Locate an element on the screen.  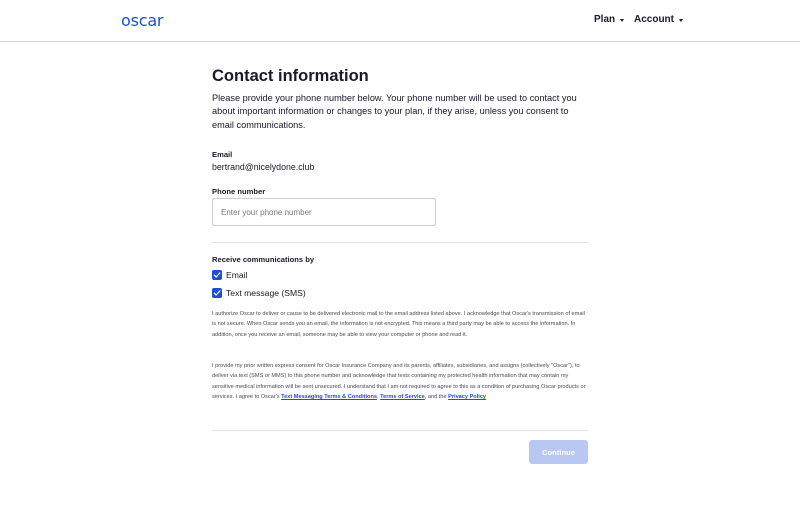
top-header: oscar Plan Account is located at coordinates (400, 21).